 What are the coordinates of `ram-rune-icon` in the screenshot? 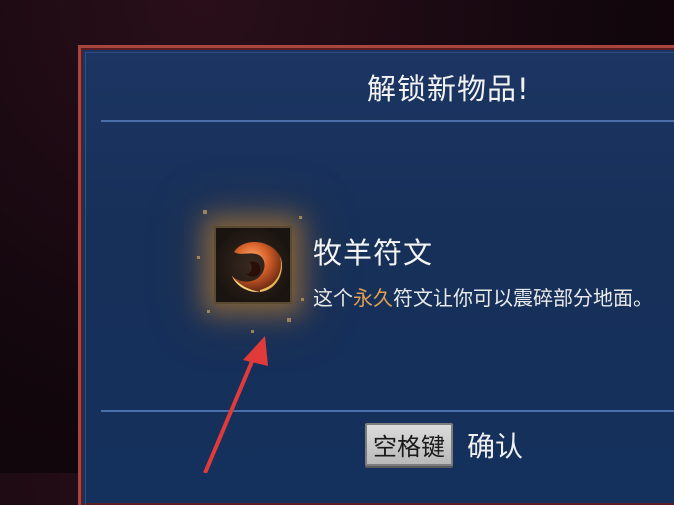 It's located at (253, 265).